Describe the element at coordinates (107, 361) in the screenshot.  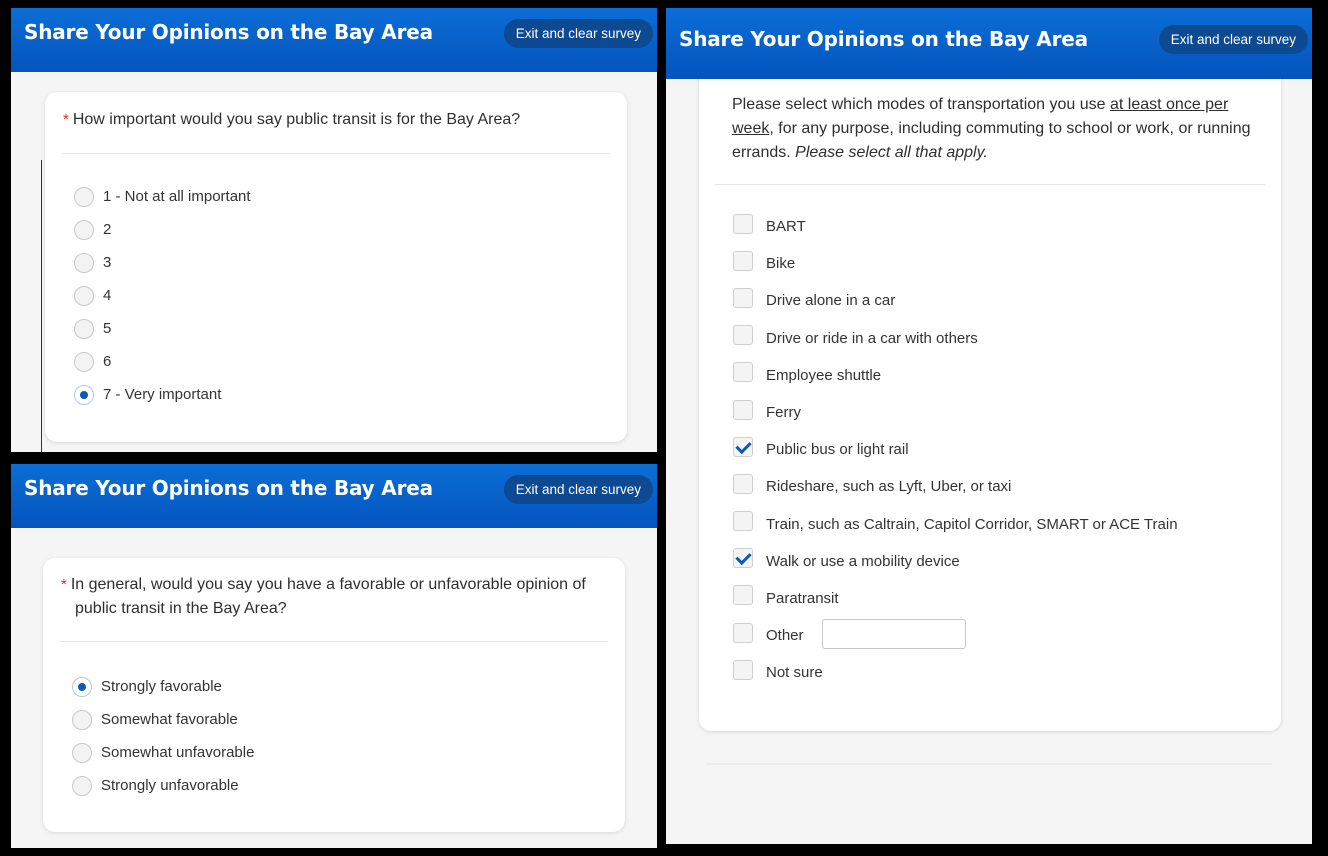
I see `radio-label: 6` at that location.